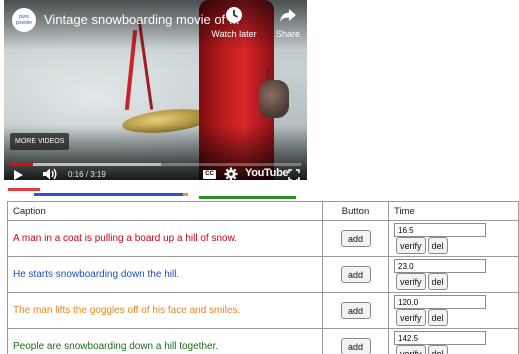 The image size is (519, 354). What do you see at coordinates (165, 211) in the screenshot?
I see `caption-header: Caption` at bounding box center [165, 211].